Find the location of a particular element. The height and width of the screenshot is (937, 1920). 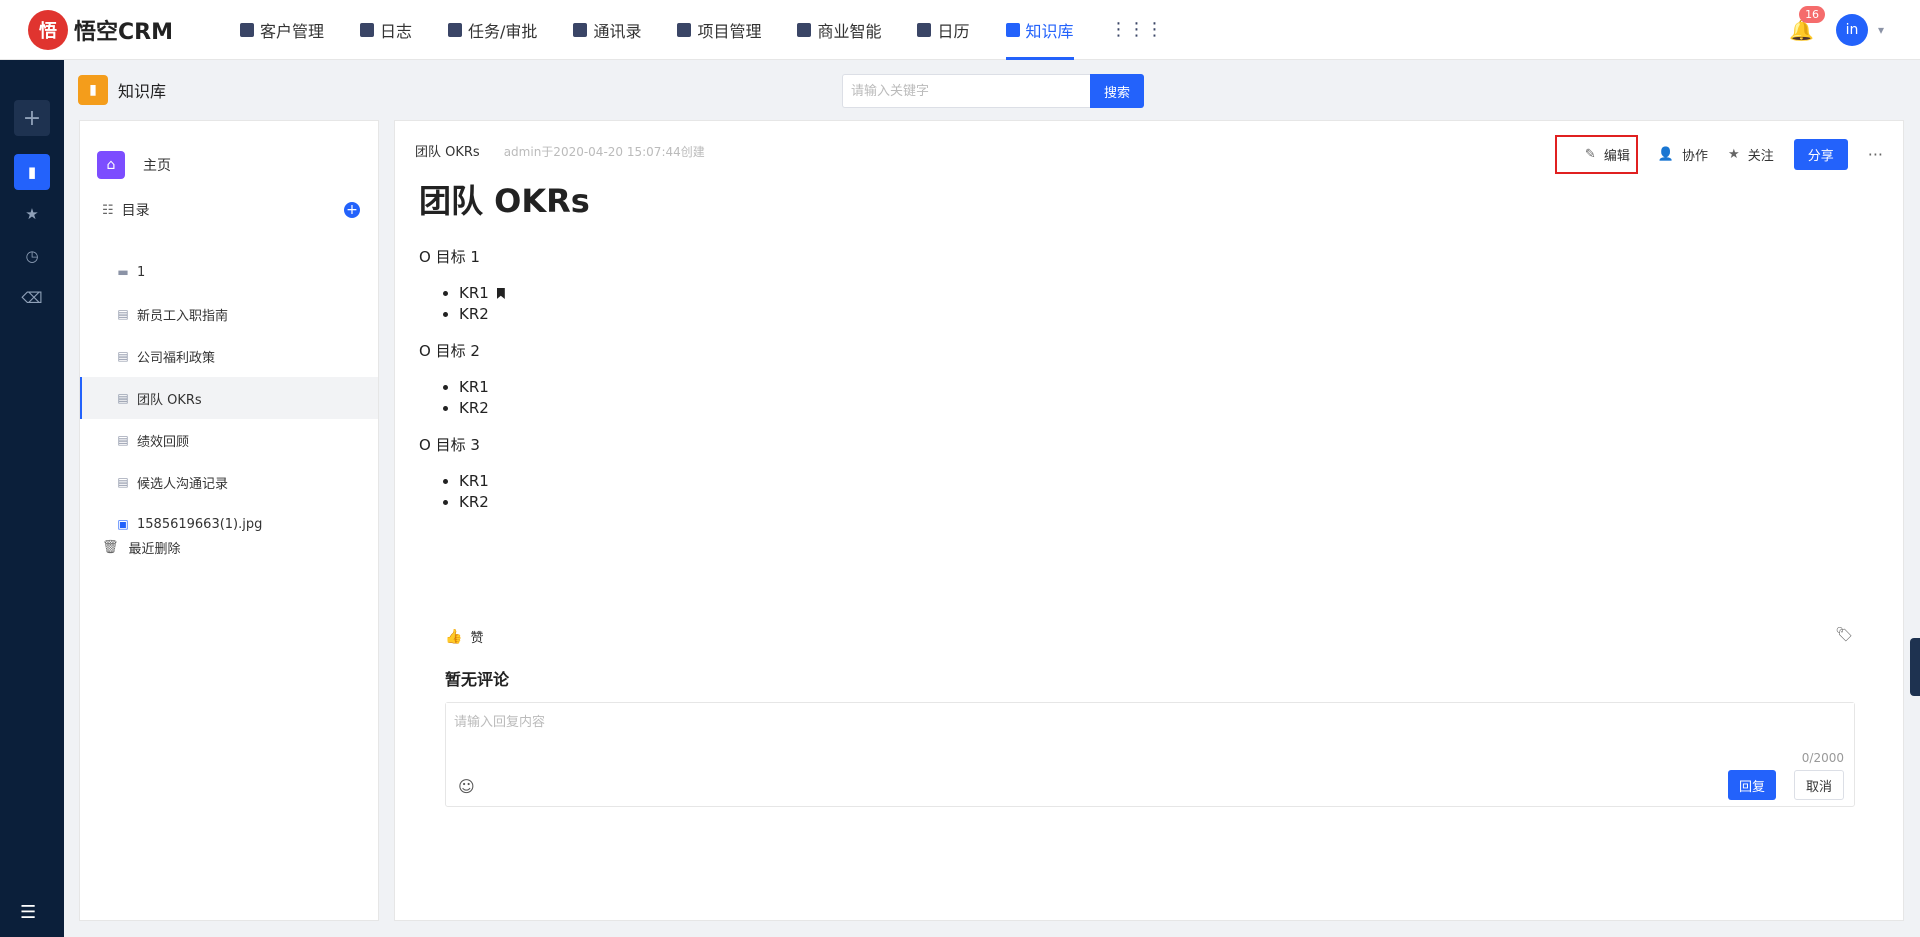

project-icon is located at coordinates (684, 29).